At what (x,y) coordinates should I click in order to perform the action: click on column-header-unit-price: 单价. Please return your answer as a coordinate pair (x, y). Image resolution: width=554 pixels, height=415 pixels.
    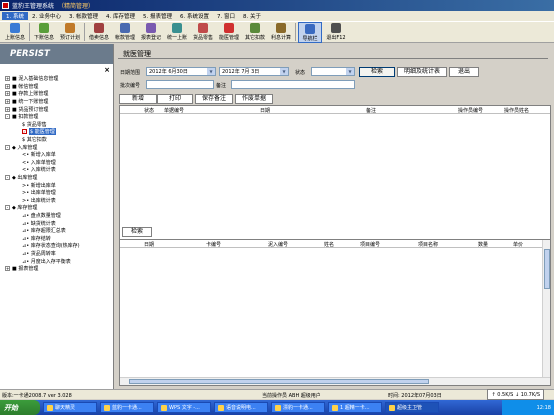
    Looking at the image, I should click on (518, 244).